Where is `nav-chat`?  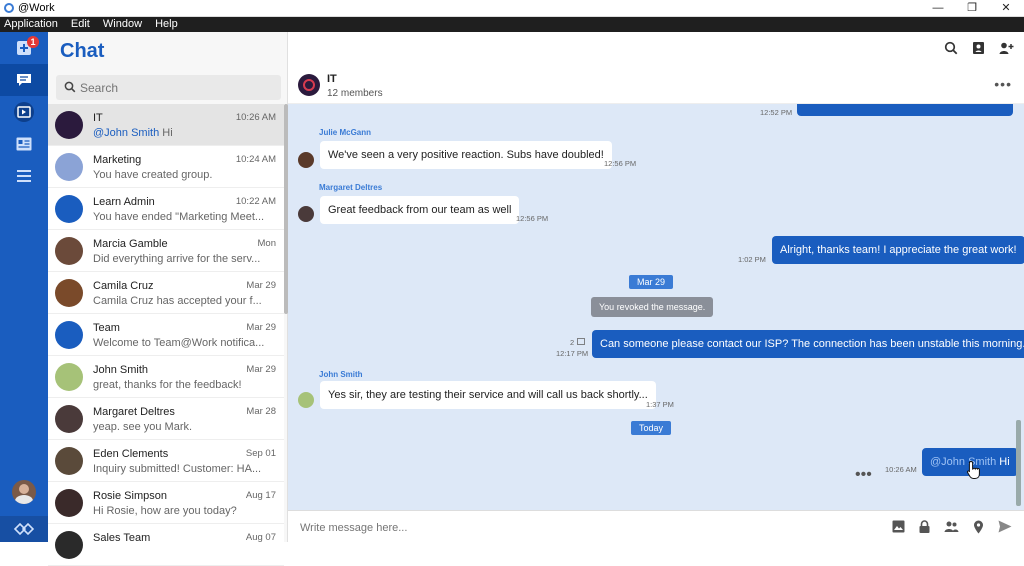
nav-chat is located at coordinates (24, 80).